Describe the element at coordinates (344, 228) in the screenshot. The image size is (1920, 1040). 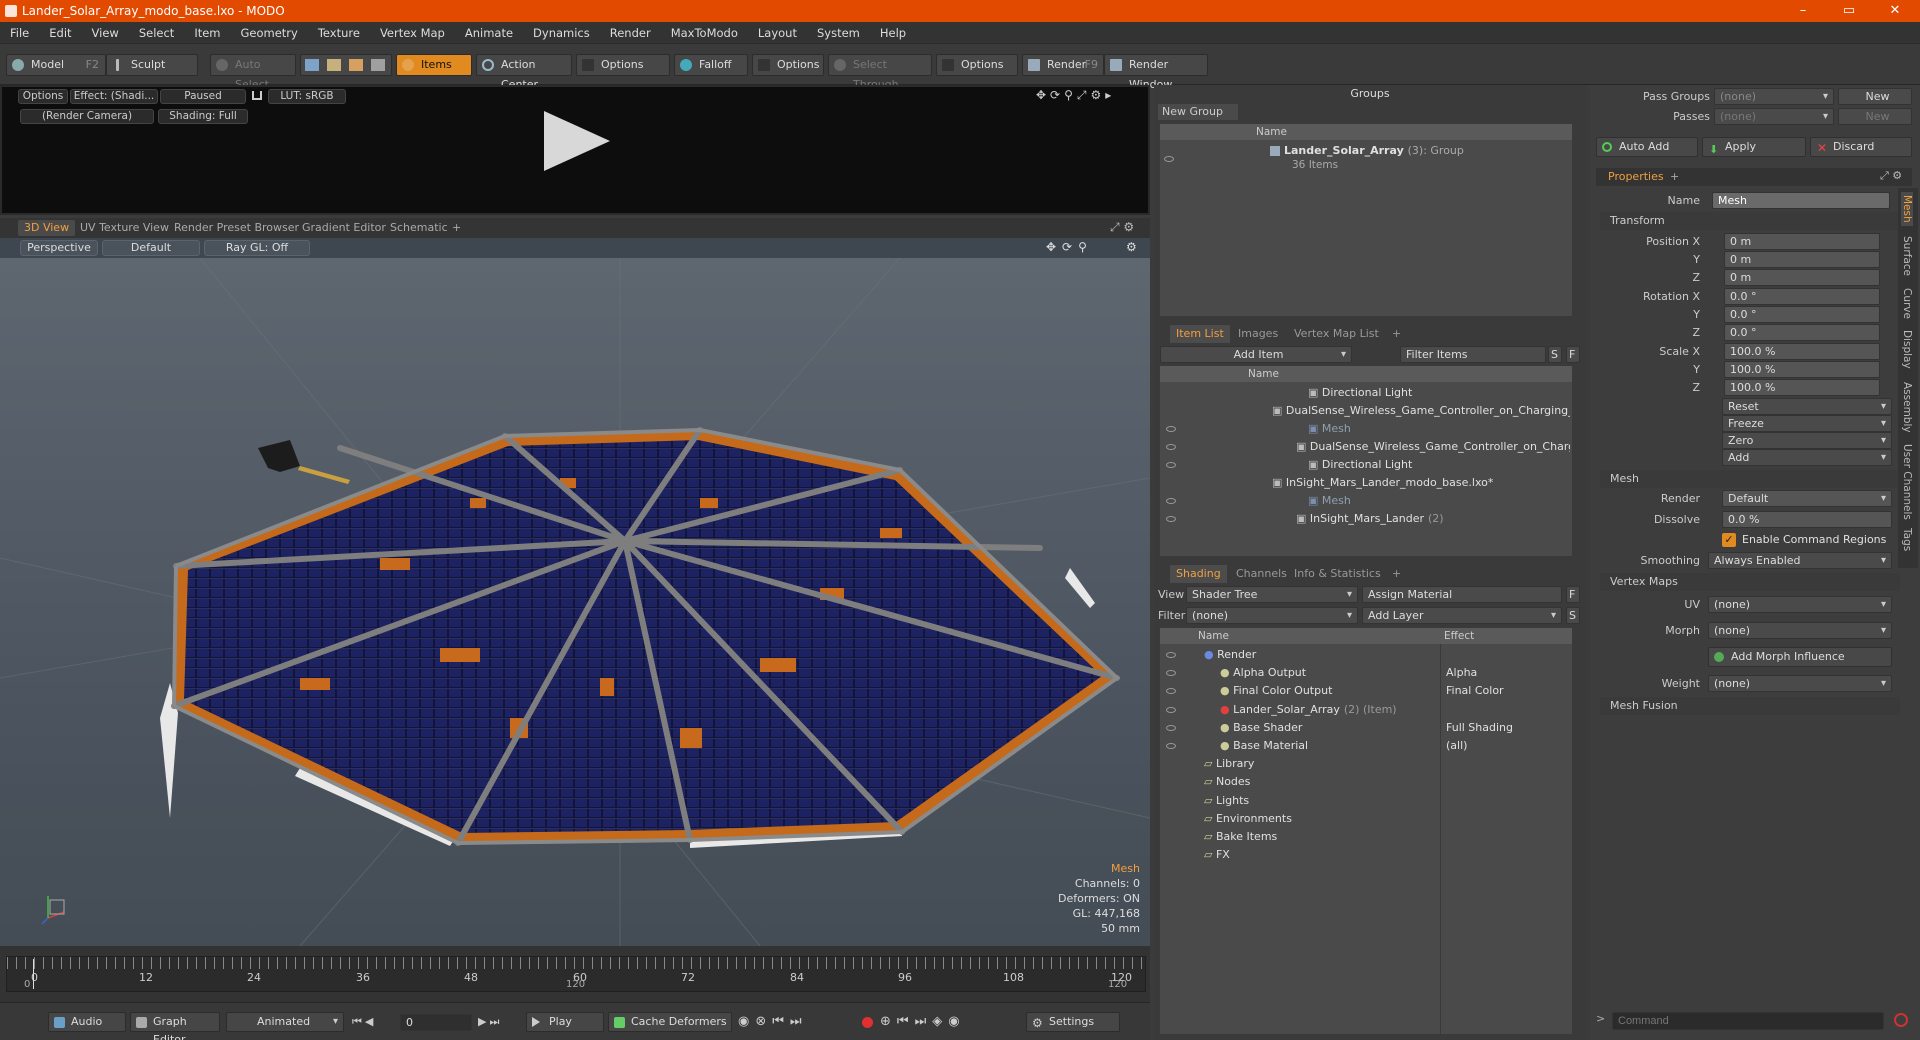
I see `tab-gradient-editor: Gradient Editor` at that location.